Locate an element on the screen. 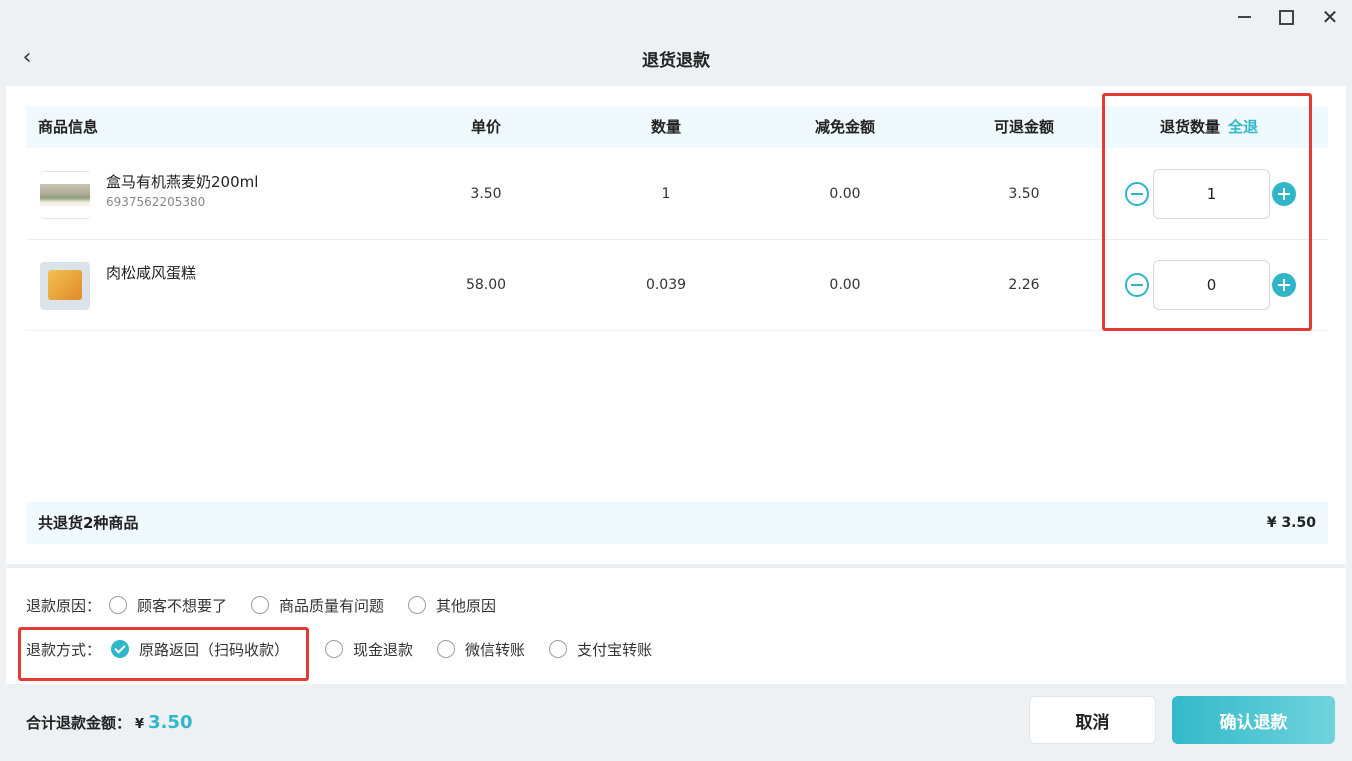  method-option: 原路返回（扫码收款） is located at coordinates (200, 649).